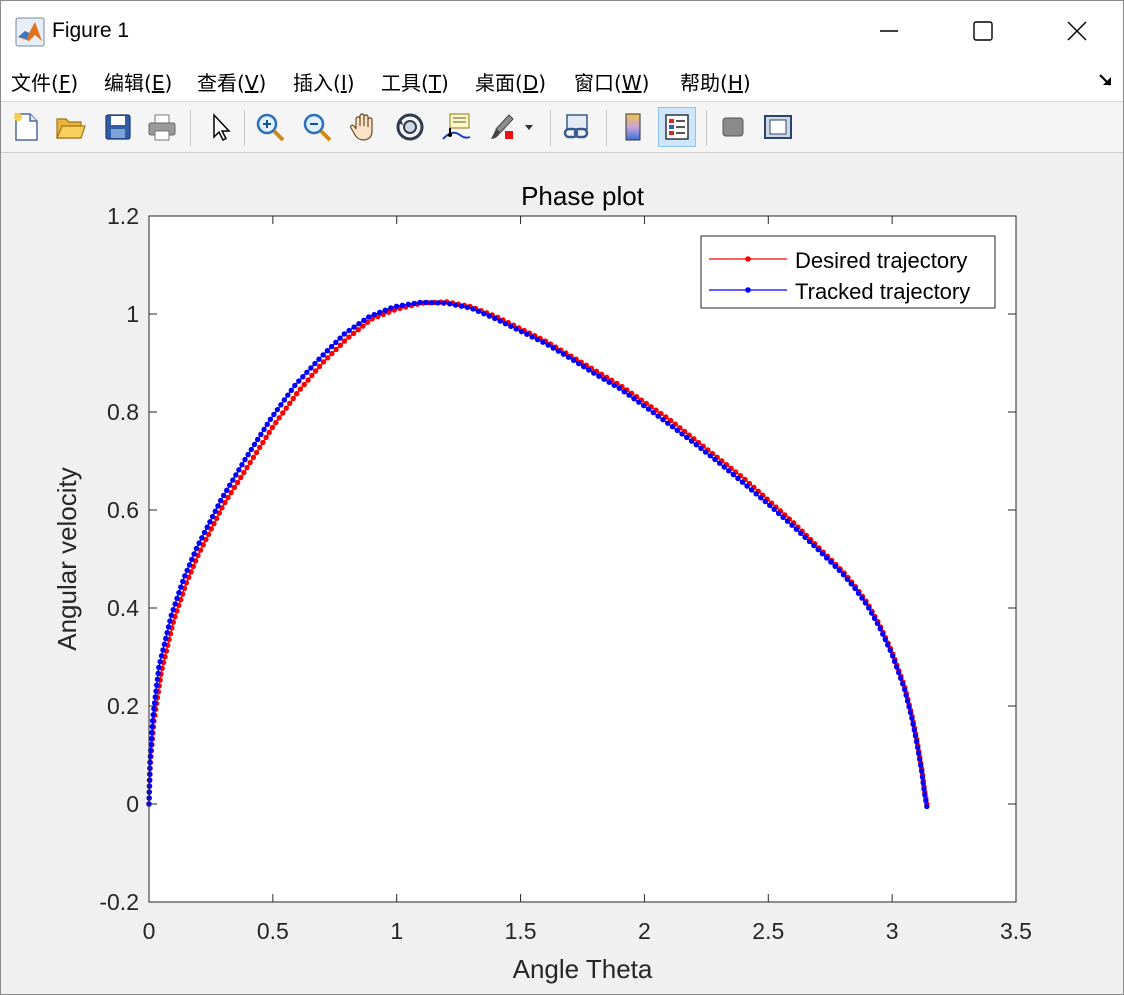 The height and width of the screenshot is (995, 1124). I want to click on print-button, so click(162, 127).